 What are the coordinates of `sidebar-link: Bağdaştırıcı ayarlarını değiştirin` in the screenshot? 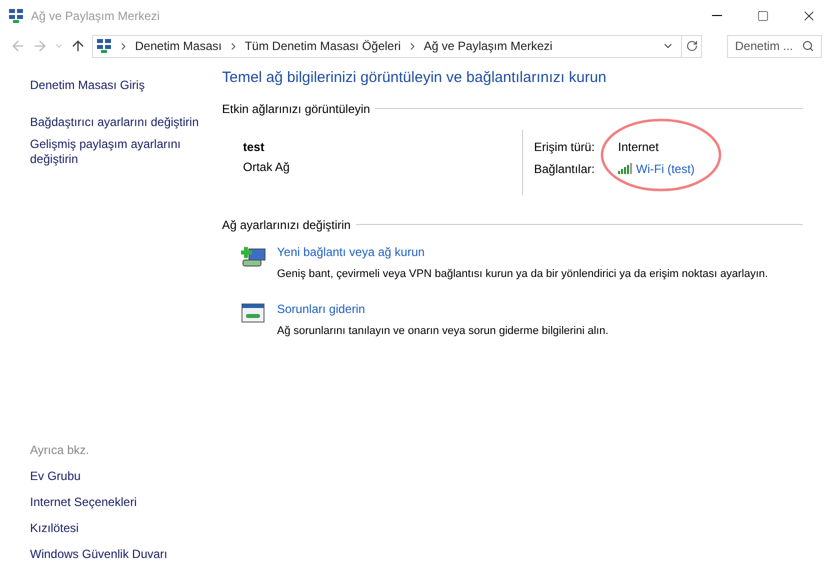 It's located at (117, 122).